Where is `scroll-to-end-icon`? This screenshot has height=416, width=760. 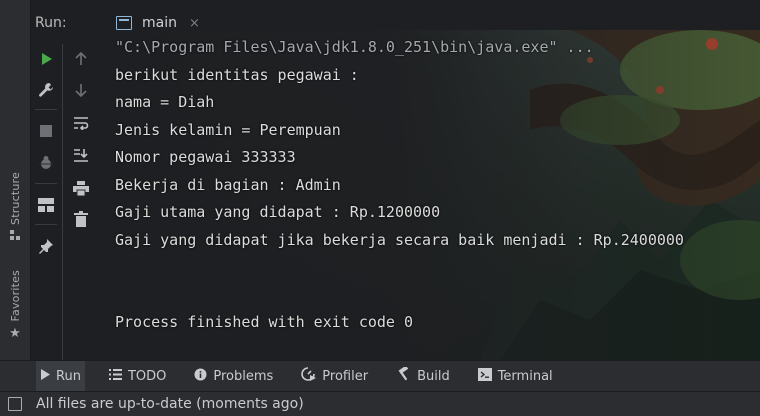
scroll-to-end-icon is located at coordinates (81, 155).